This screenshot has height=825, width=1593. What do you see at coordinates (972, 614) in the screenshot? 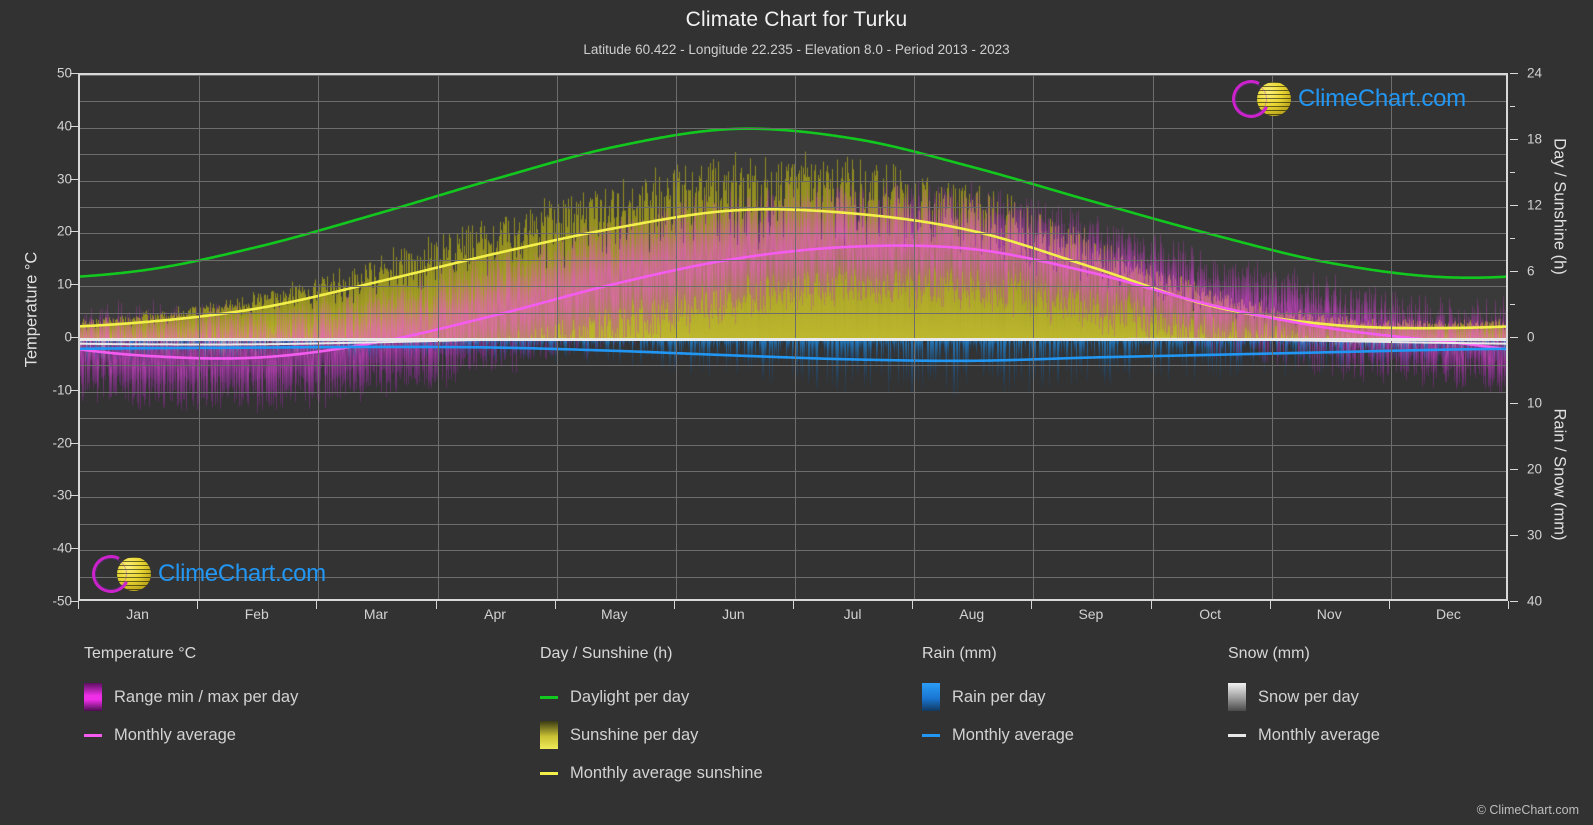
I see `x-axis-tick-label-aug: Aug` at bounding box center [972, 614].